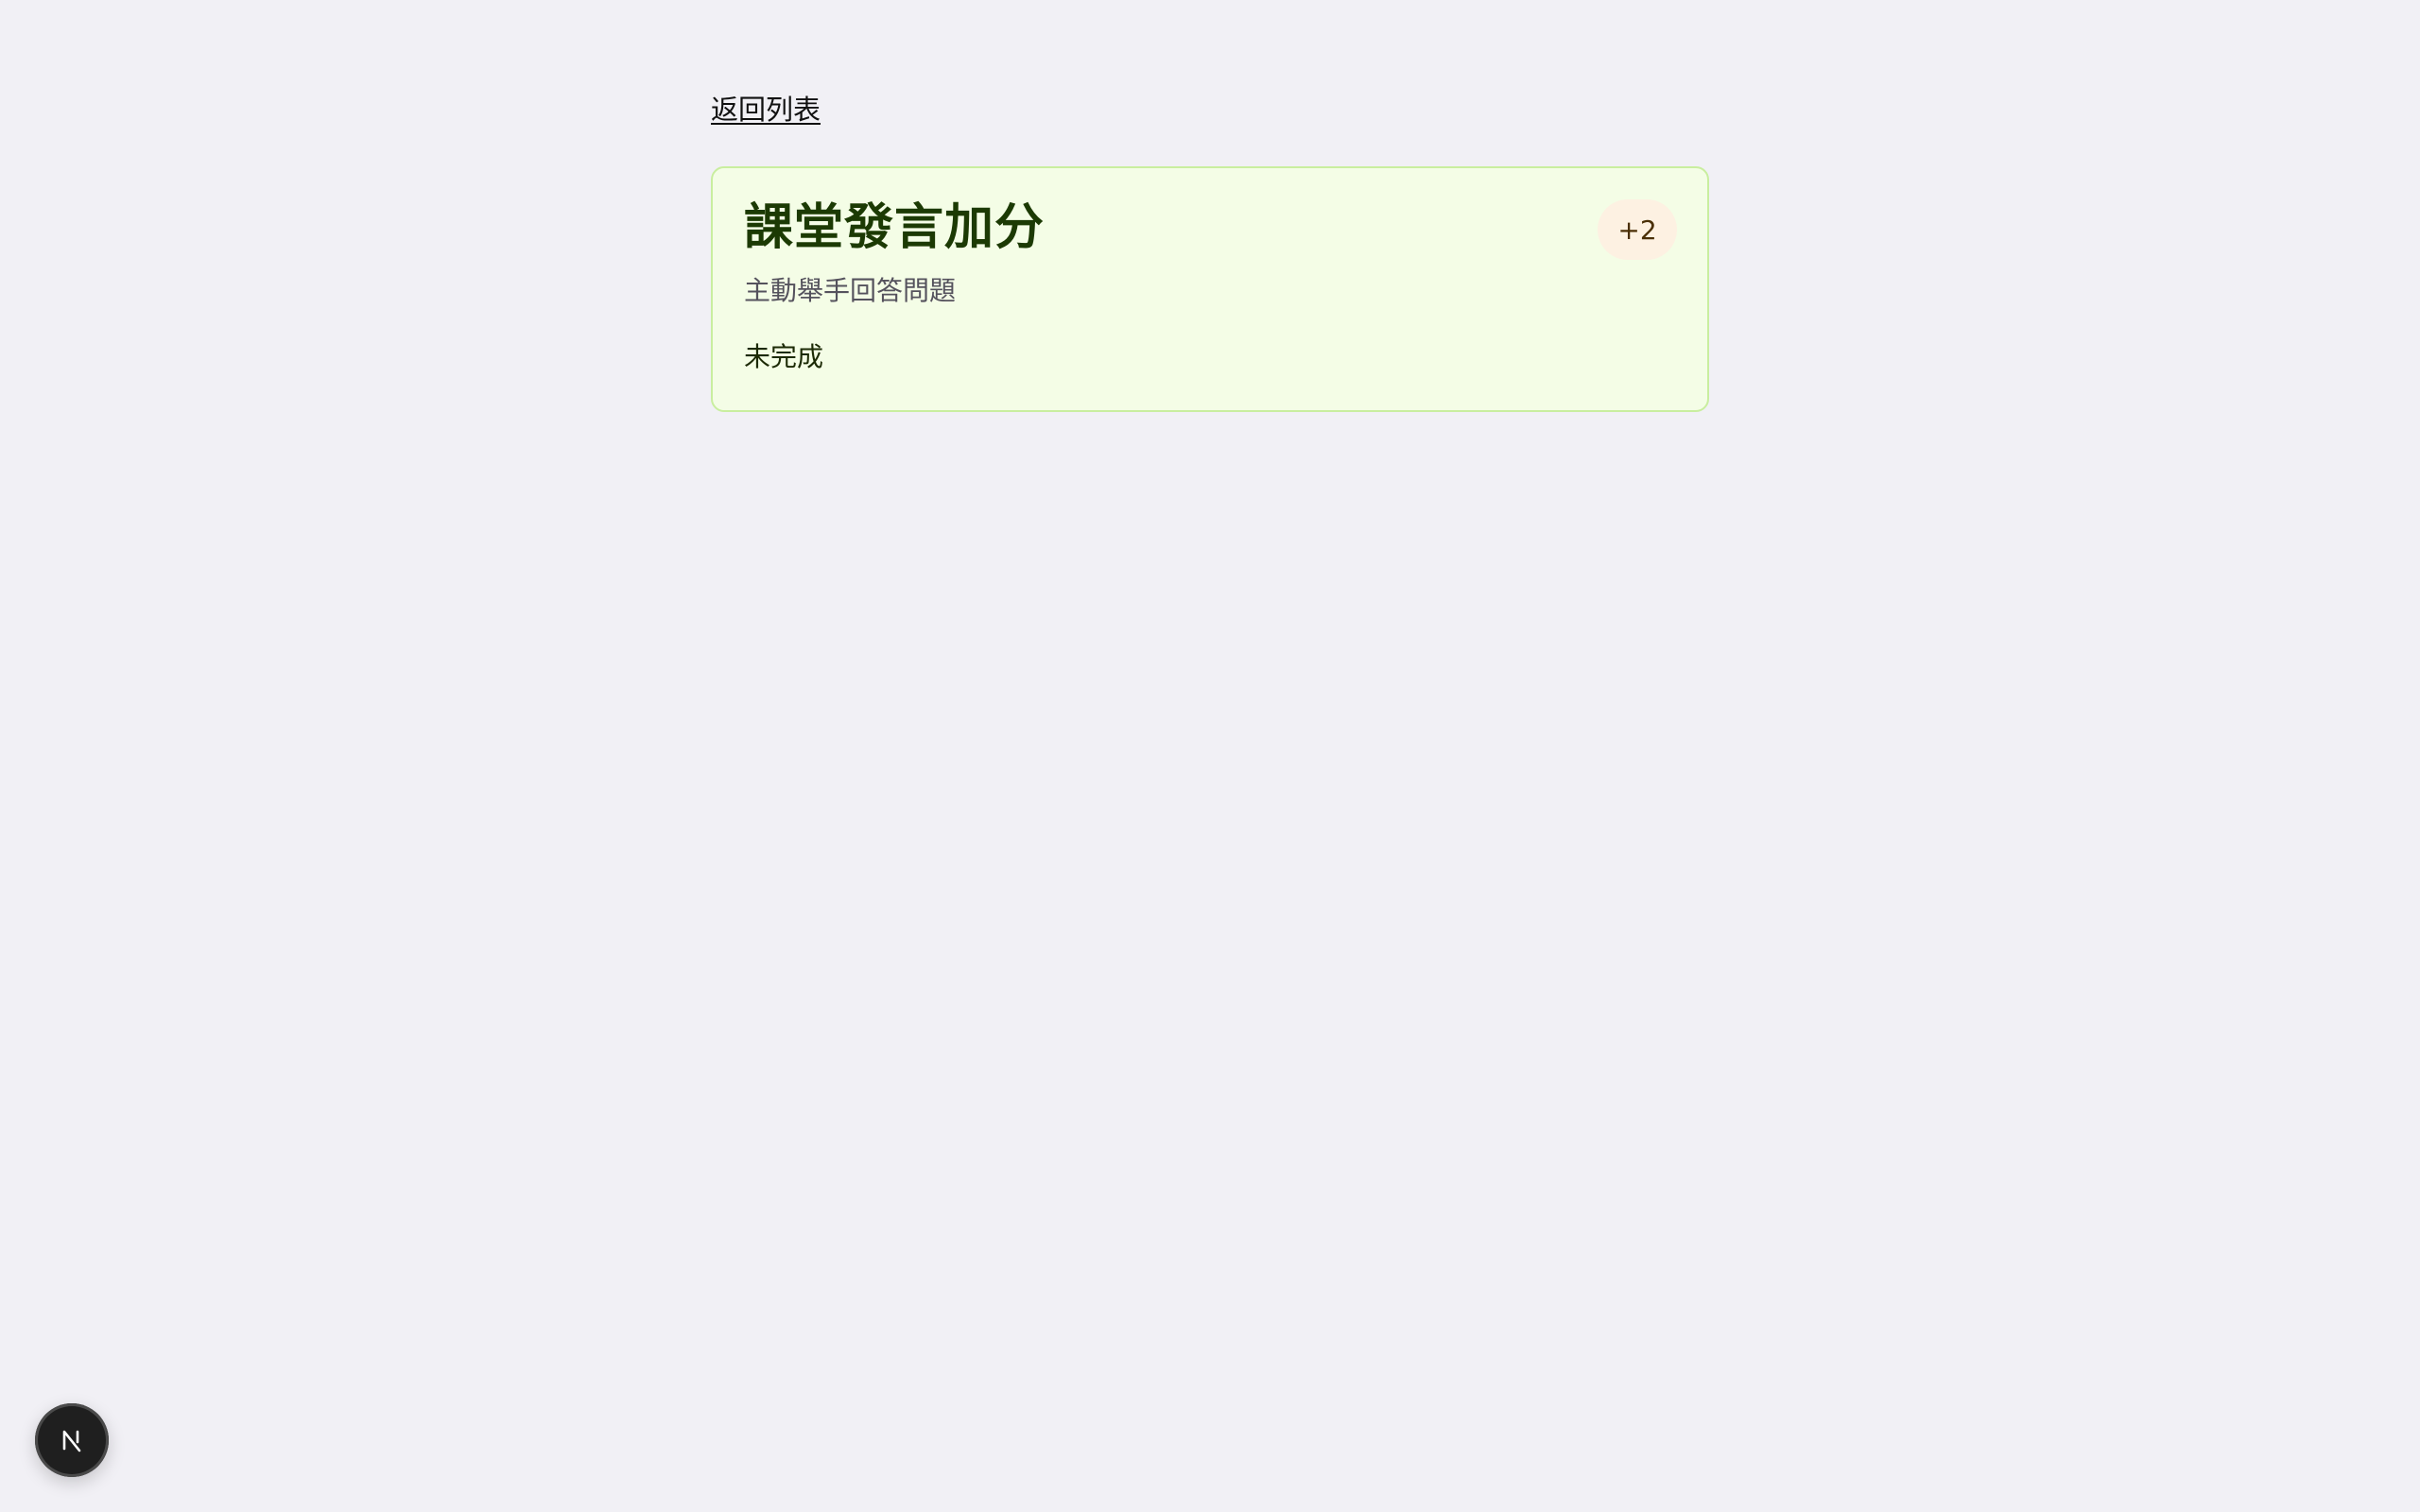  Describe the element at coordinates (784, 356) in the screenshot. I see `task-status: 未完成` at that location.